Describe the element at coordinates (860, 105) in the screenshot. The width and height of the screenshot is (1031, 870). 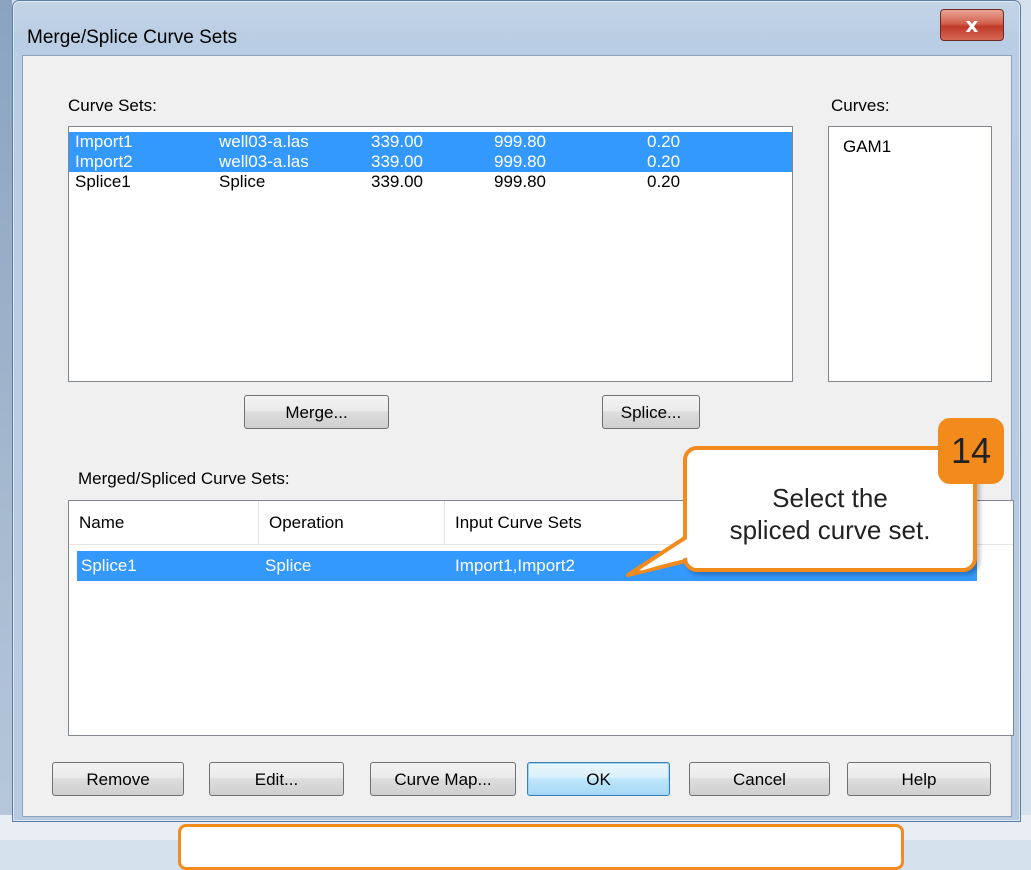
I see `curves-label: Curves:` at that location.